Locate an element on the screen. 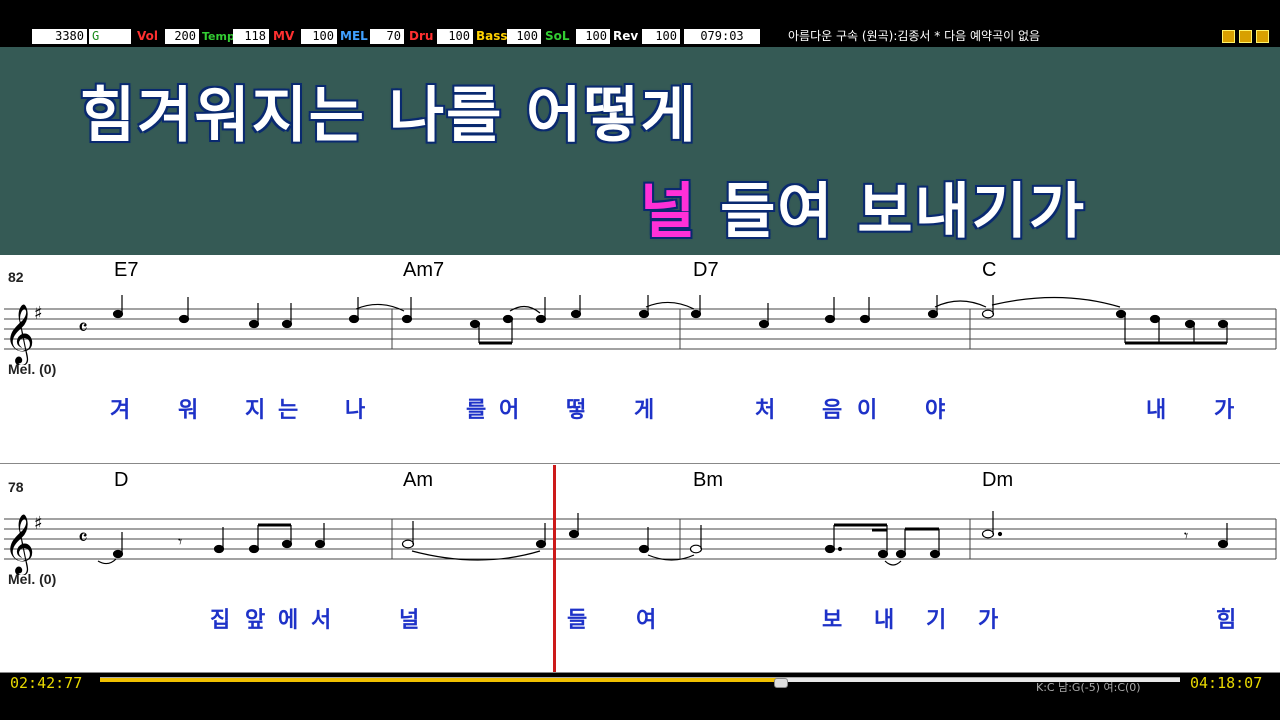 Image resolution: width=1280 pixels, height=720 pixels. lyric-syllable: 음 is located at coordinates (832, 410).